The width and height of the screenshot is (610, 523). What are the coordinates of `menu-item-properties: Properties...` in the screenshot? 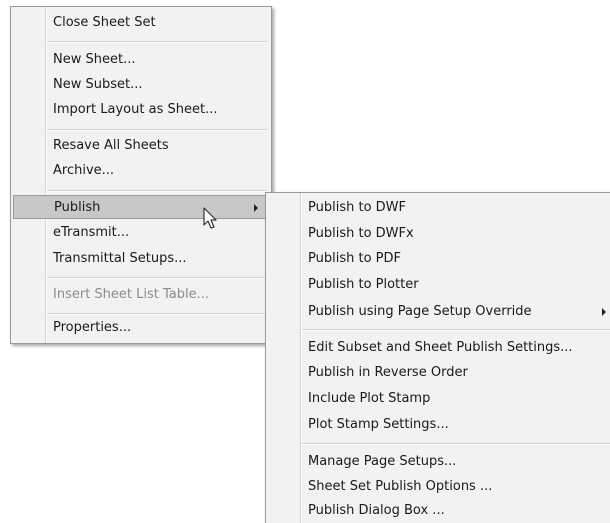 It's located at (141, 328).